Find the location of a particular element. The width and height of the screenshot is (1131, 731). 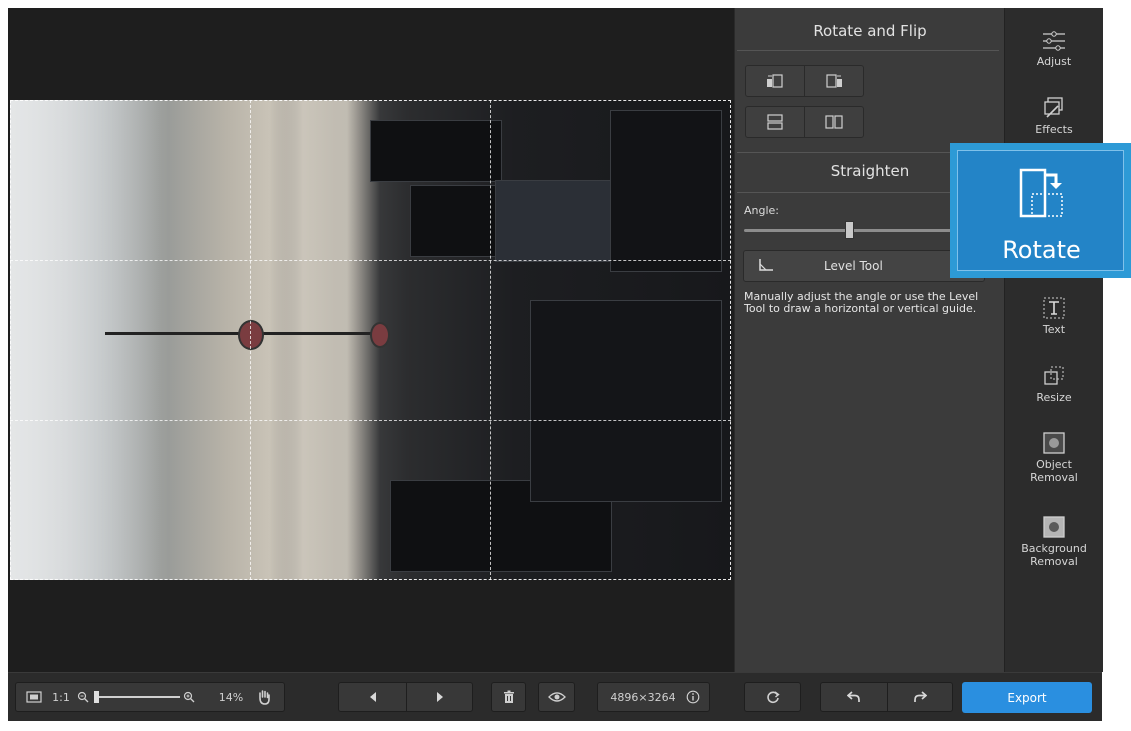

tool-rotate: Rotate is located at coordinates (1040, 210).